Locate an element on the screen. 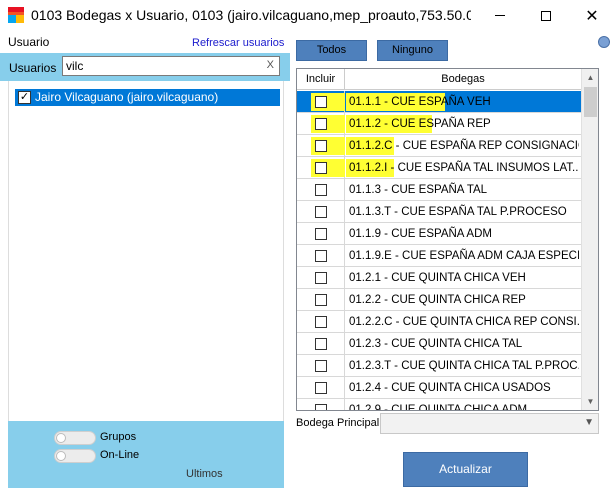 This screenshot has width=615, height=494. table-row: 01.2.3 - CUE QUINTA CHICA TAL is located at coordinates (439, 344).